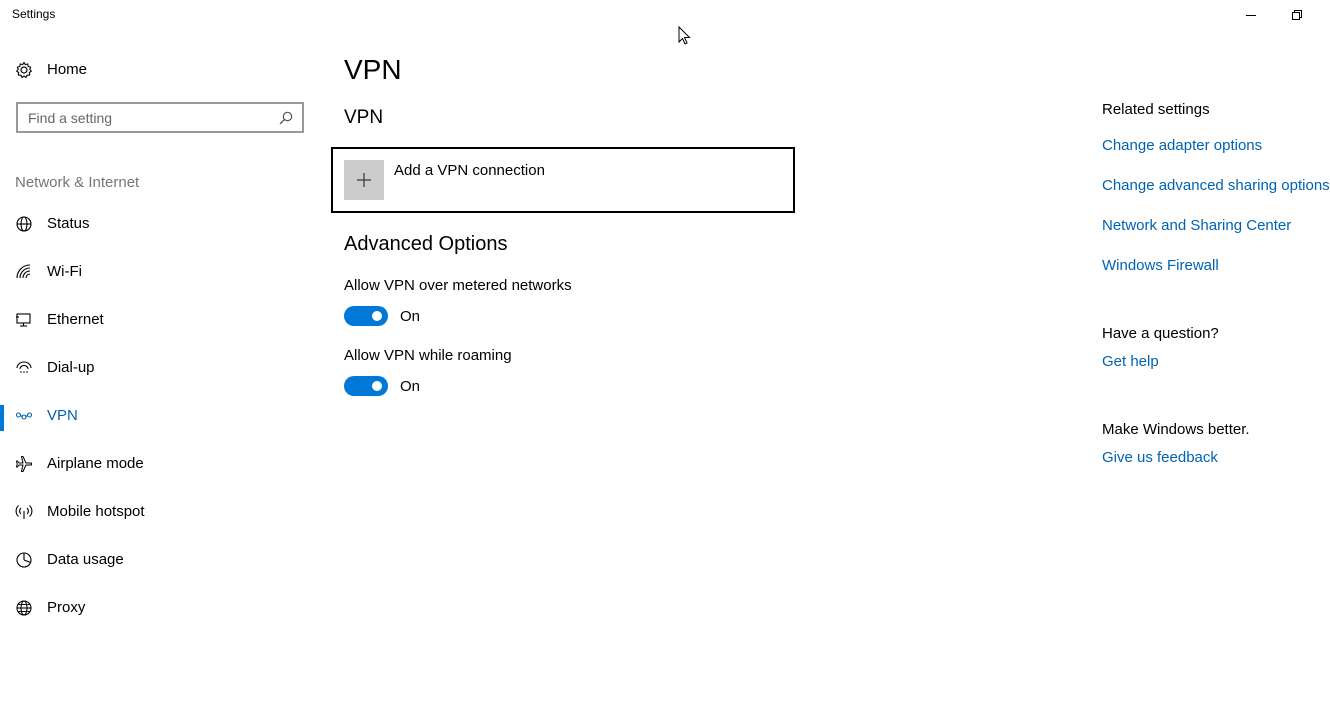 This screenshot has height=723, width=1330. I want to click on gear-icon, so click(24, 72).